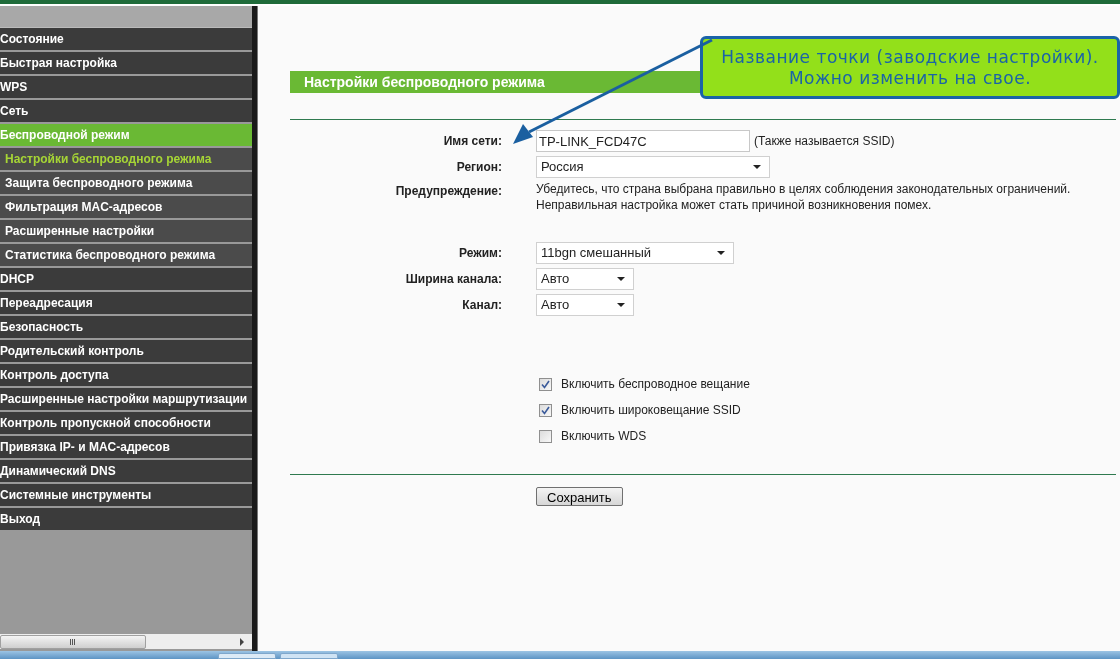 This screenshot has height=659, width=1120. I want to click on save-button: Сохранить, so click(579, 496).